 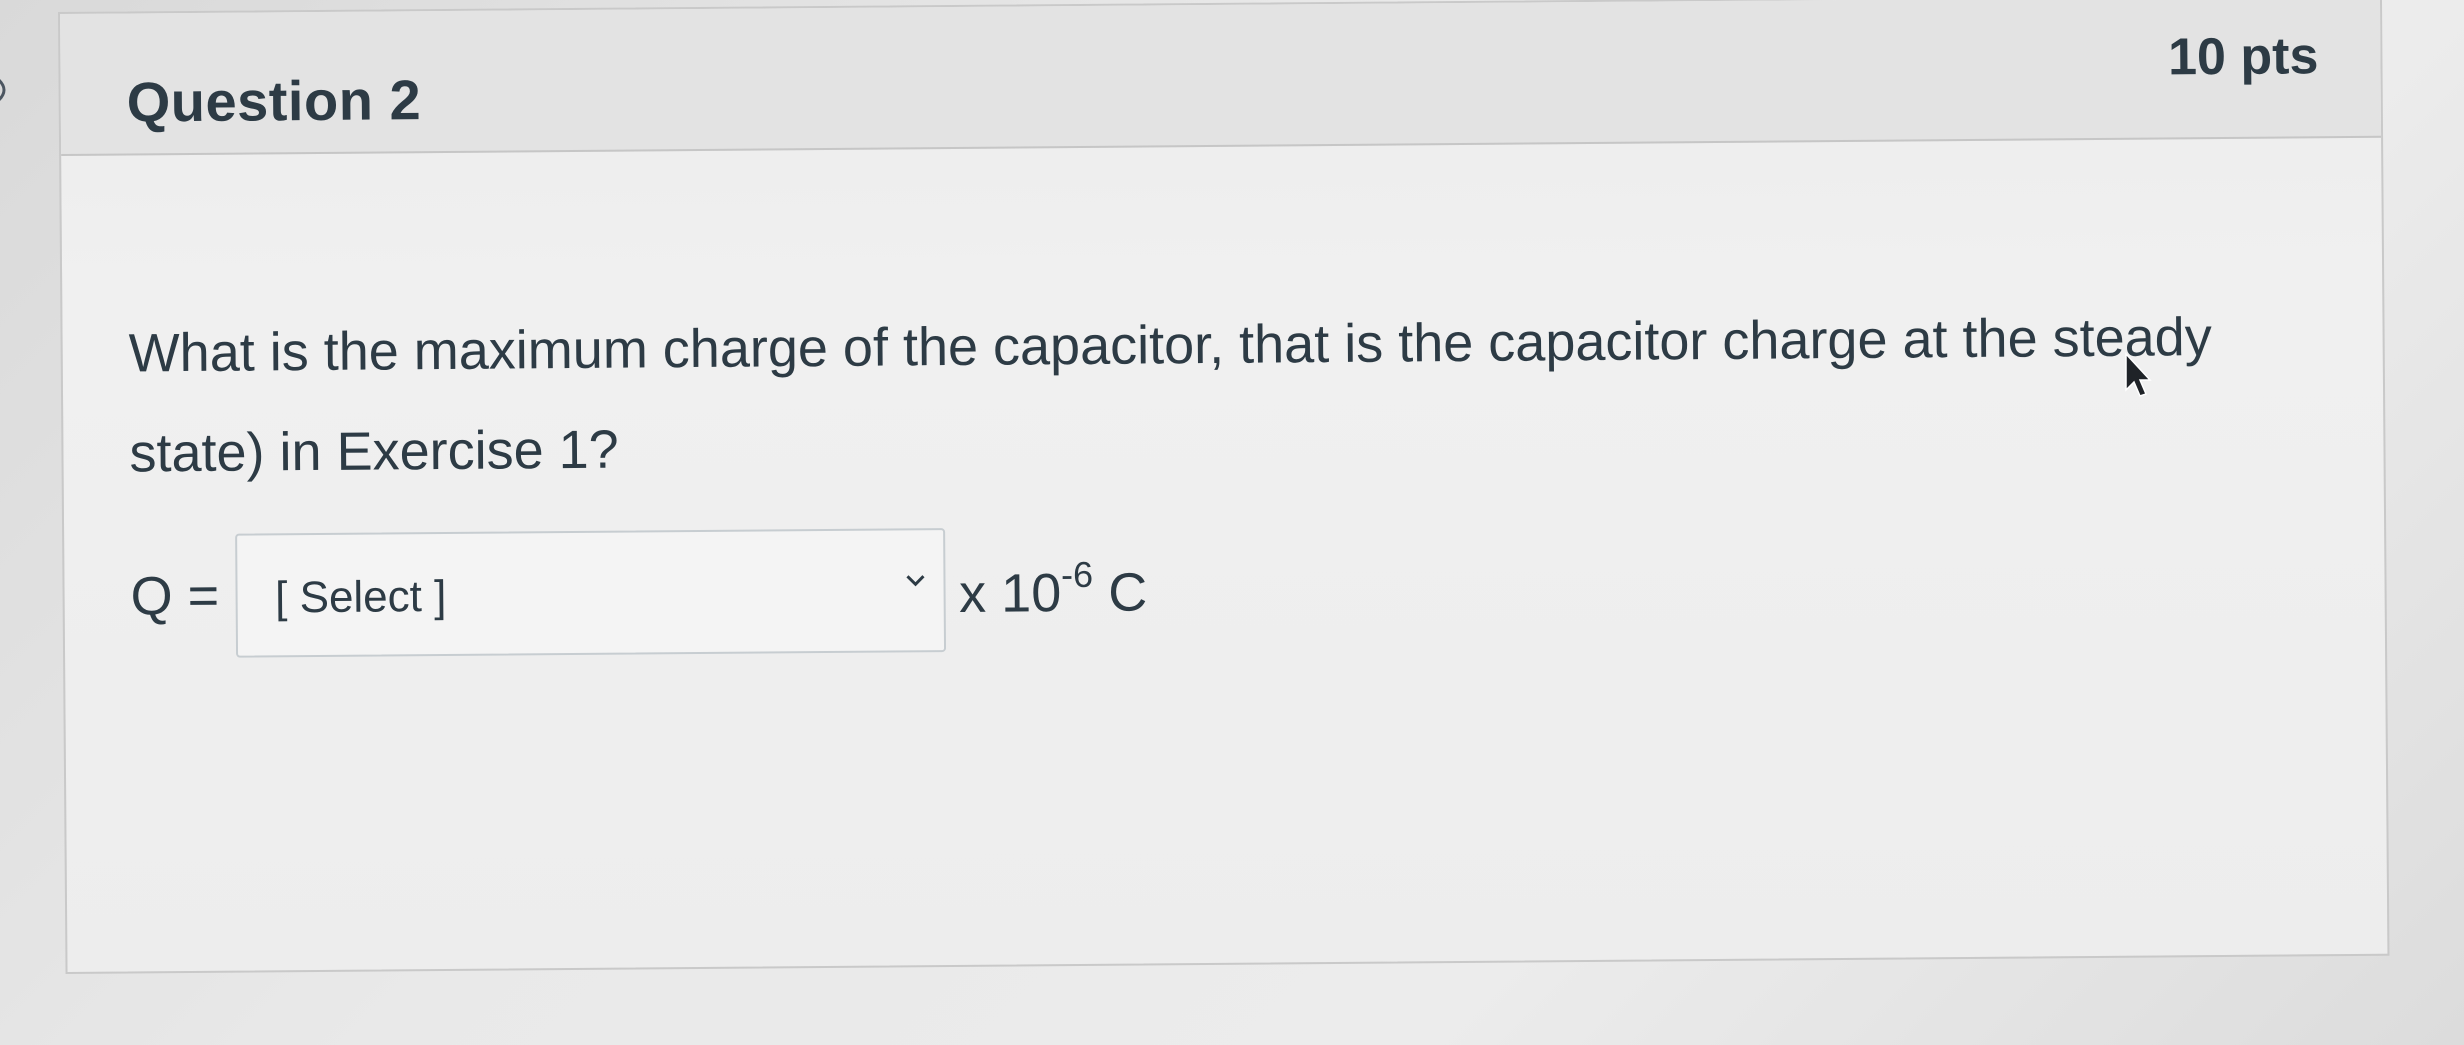 What do you see at coordinates (3, 90) in the screenshot?
I see `chevron-right-icon-svg` at bounding box center [3, 90].